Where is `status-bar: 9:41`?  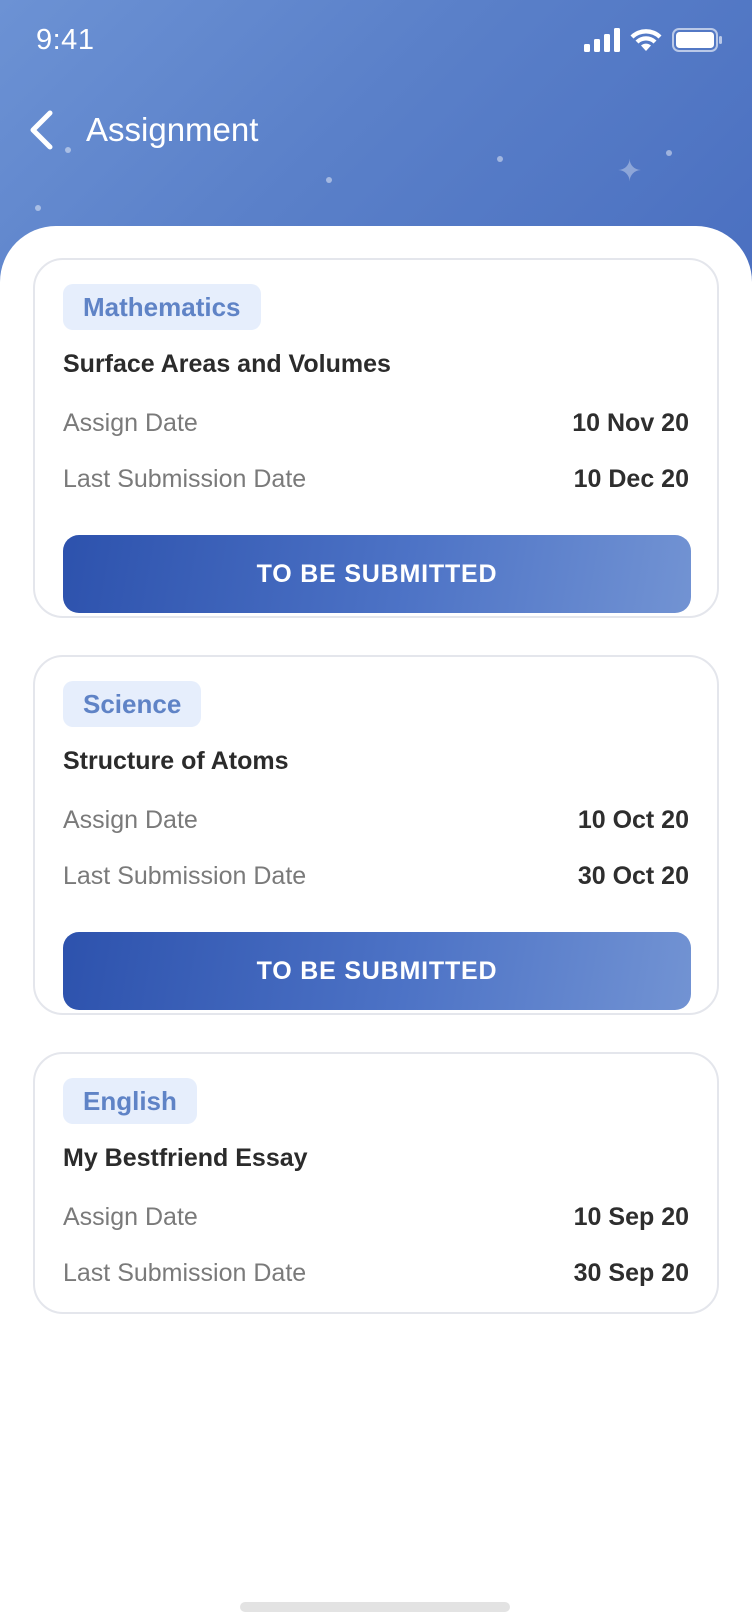 status-bar: 9:41 is located at coordinates (376, 42).